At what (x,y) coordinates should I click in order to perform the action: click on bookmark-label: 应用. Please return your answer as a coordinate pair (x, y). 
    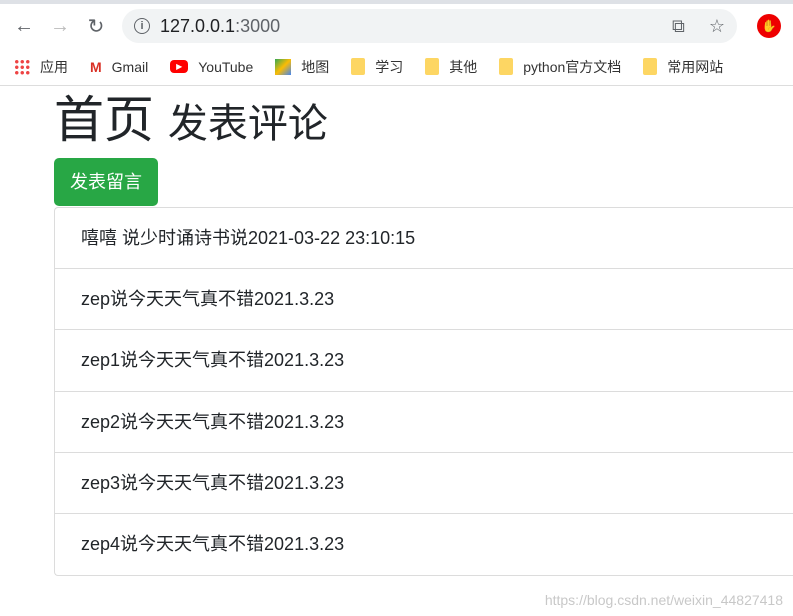
    Looking at the image, I should click on (54, 66).